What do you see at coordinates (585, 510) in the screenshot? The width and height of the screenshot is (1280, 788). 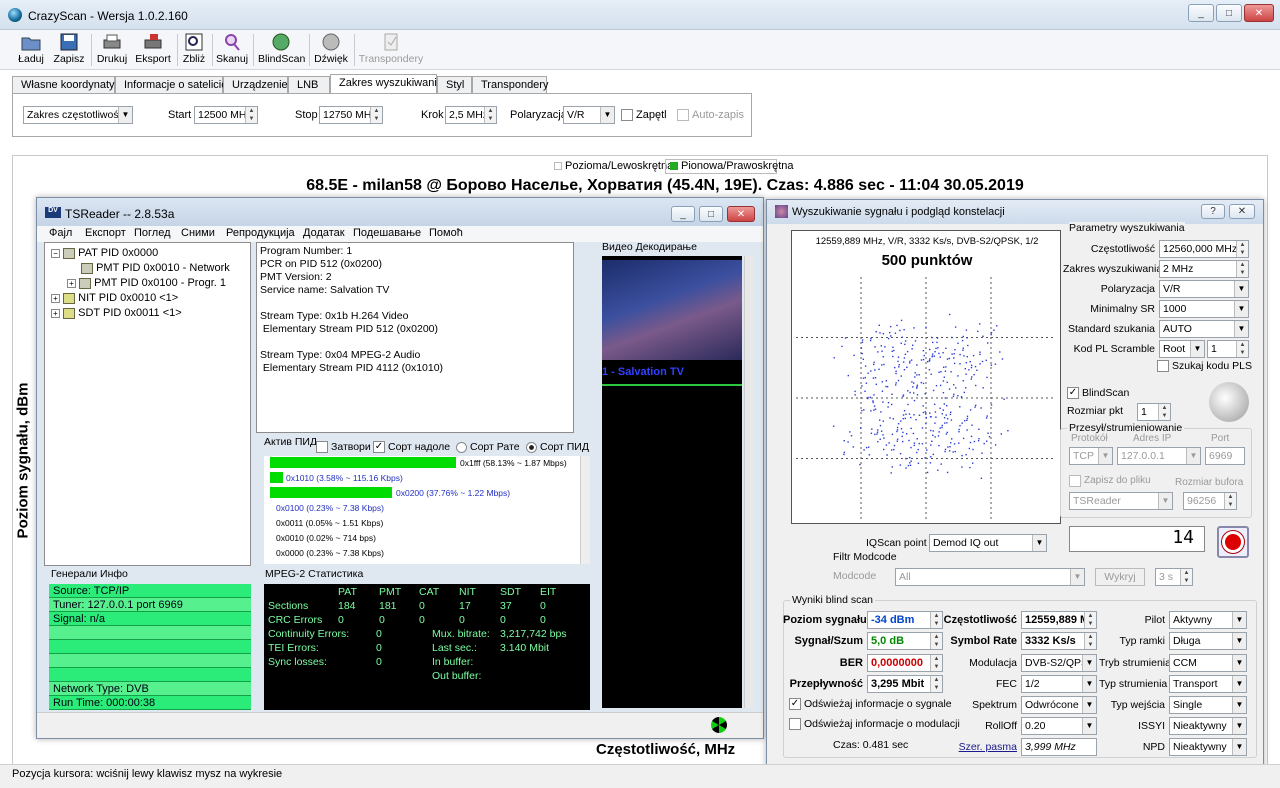 I see `pid-list-scrollbar` at bounding box center [585, 510].